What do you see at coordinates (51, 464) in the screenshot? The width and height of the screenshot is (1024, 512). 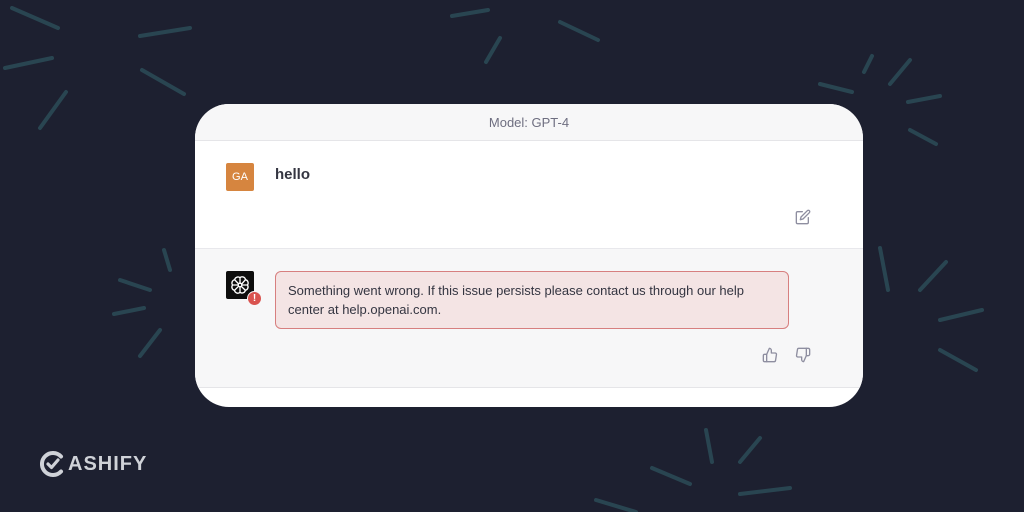 I see `cashify-logo-icon` at bounding box center [51, 464].